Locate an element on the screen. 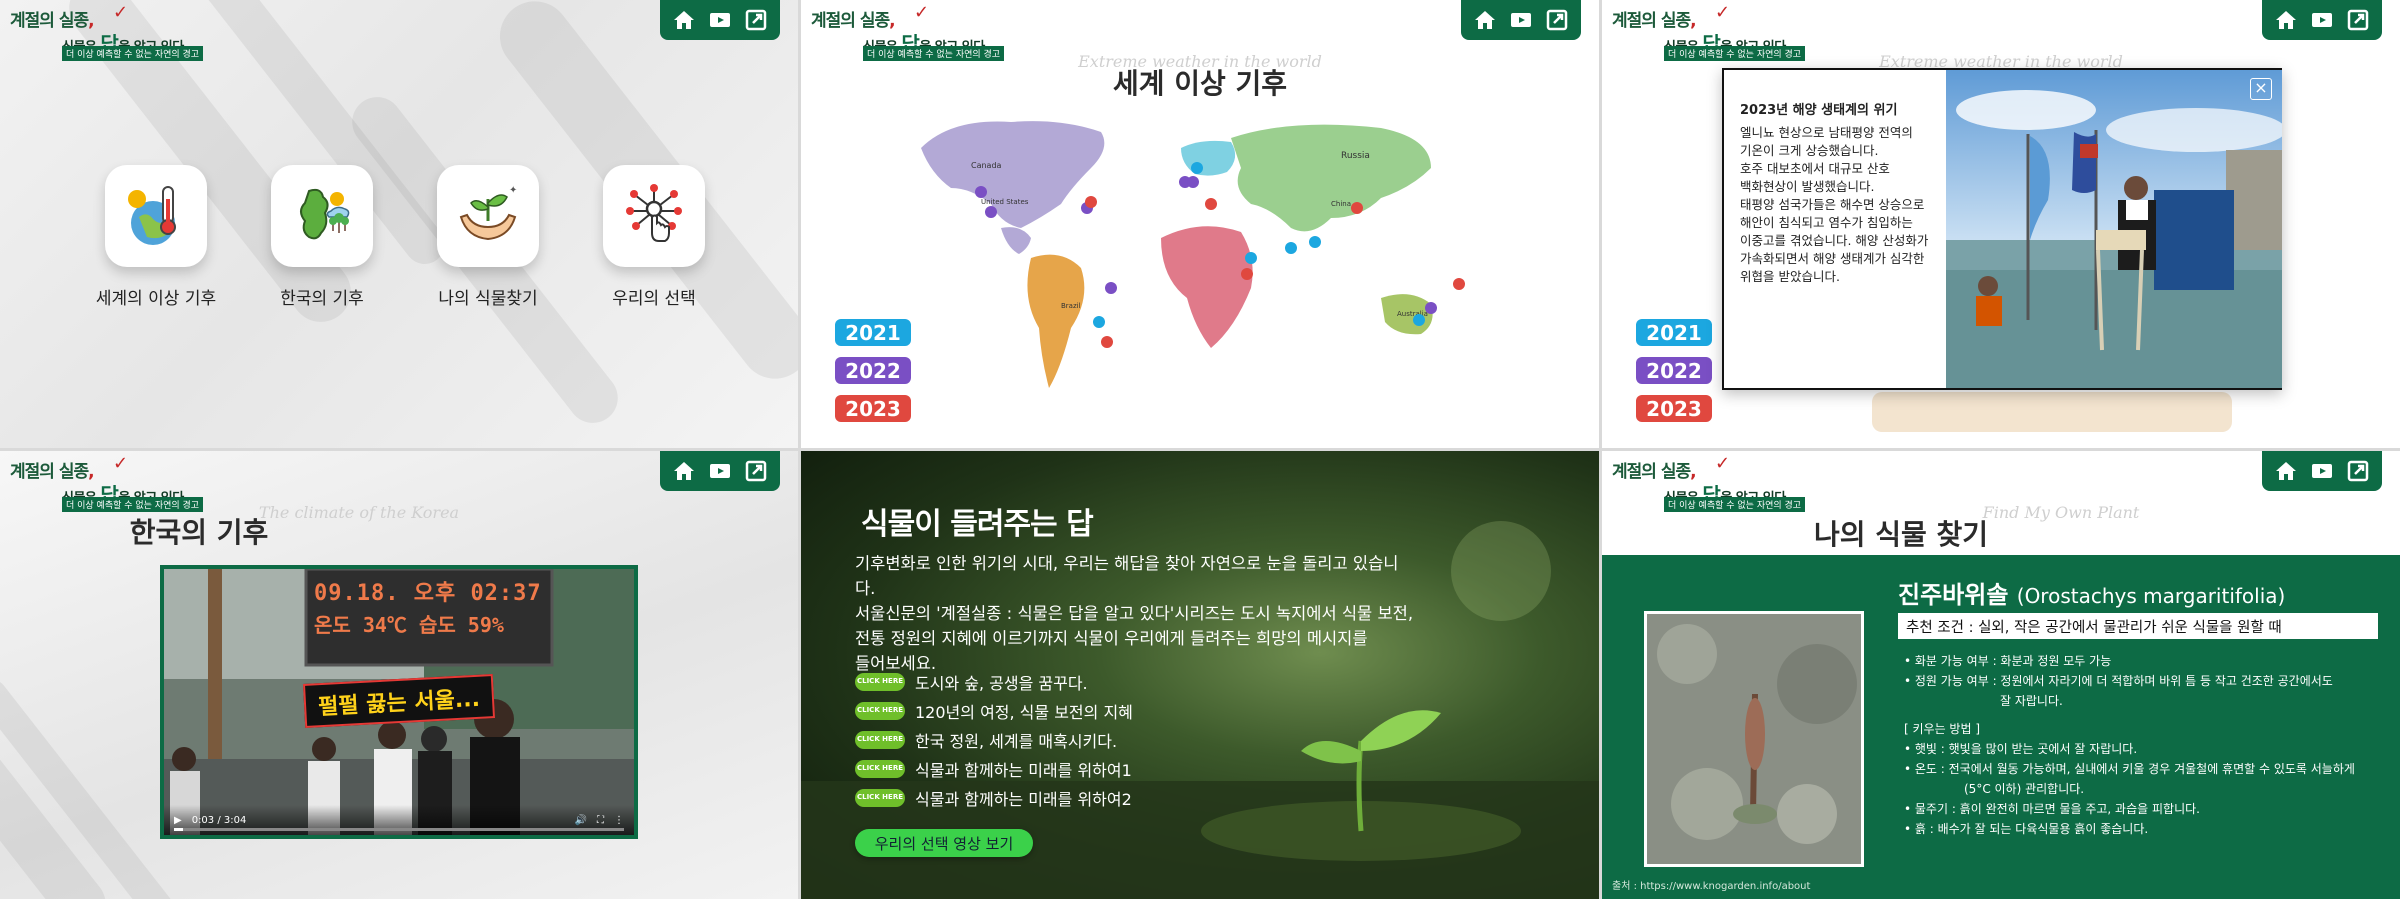 This screenshot has height=899, width=2400. popup-line: 엘니뇨 현상으로 남태평양 전역의 is located at coordinates (1826, 132).